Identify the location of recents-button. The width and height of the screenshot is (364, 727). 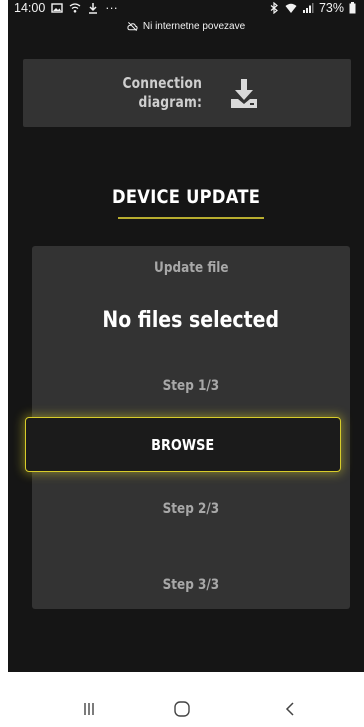
(89, 708).